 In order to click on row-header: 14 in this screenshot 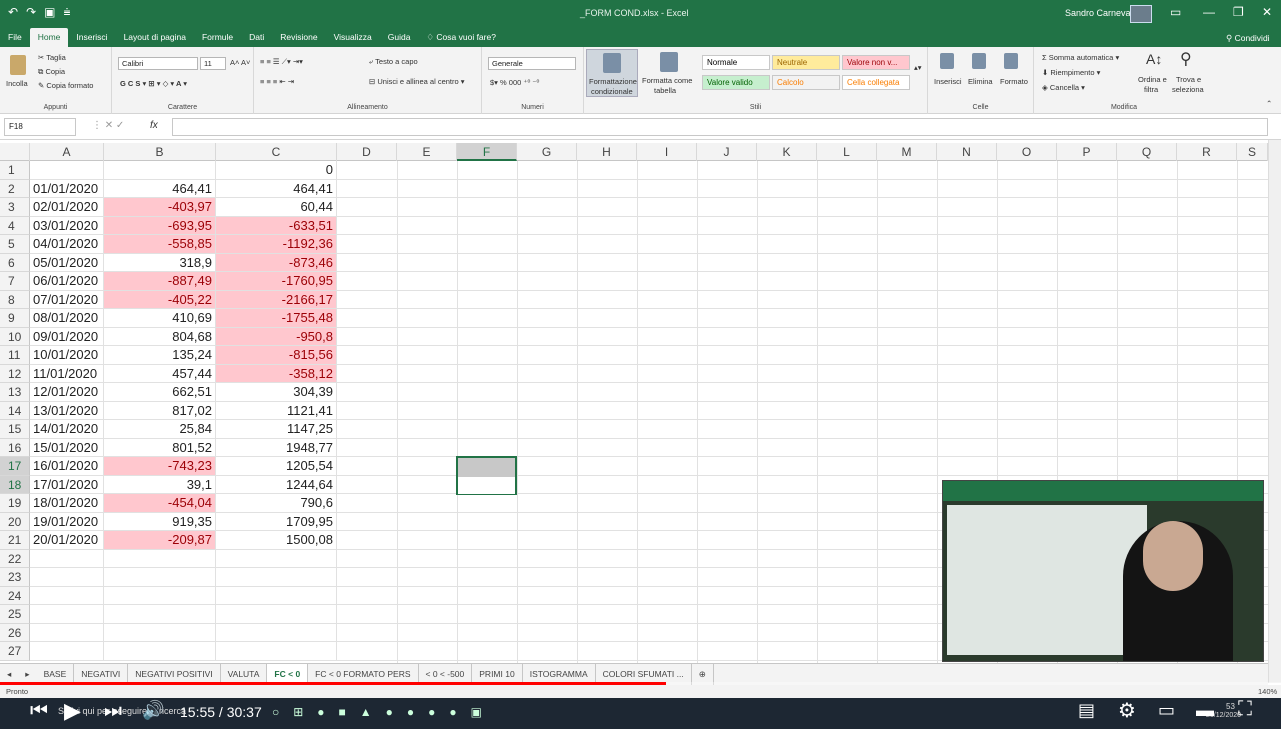, I will do `click(15, 410)`.